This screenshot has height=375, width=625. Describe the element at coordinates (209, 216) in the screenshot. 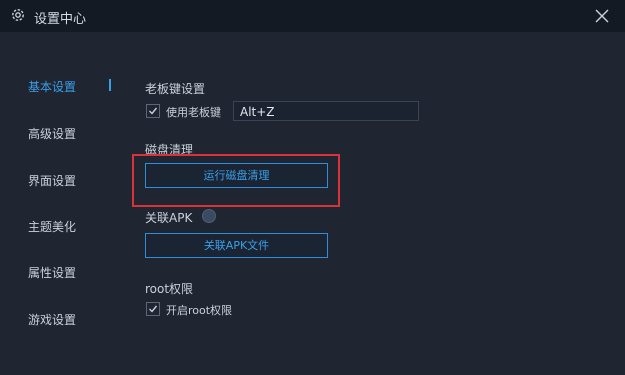

I see `info-icon` at that location.